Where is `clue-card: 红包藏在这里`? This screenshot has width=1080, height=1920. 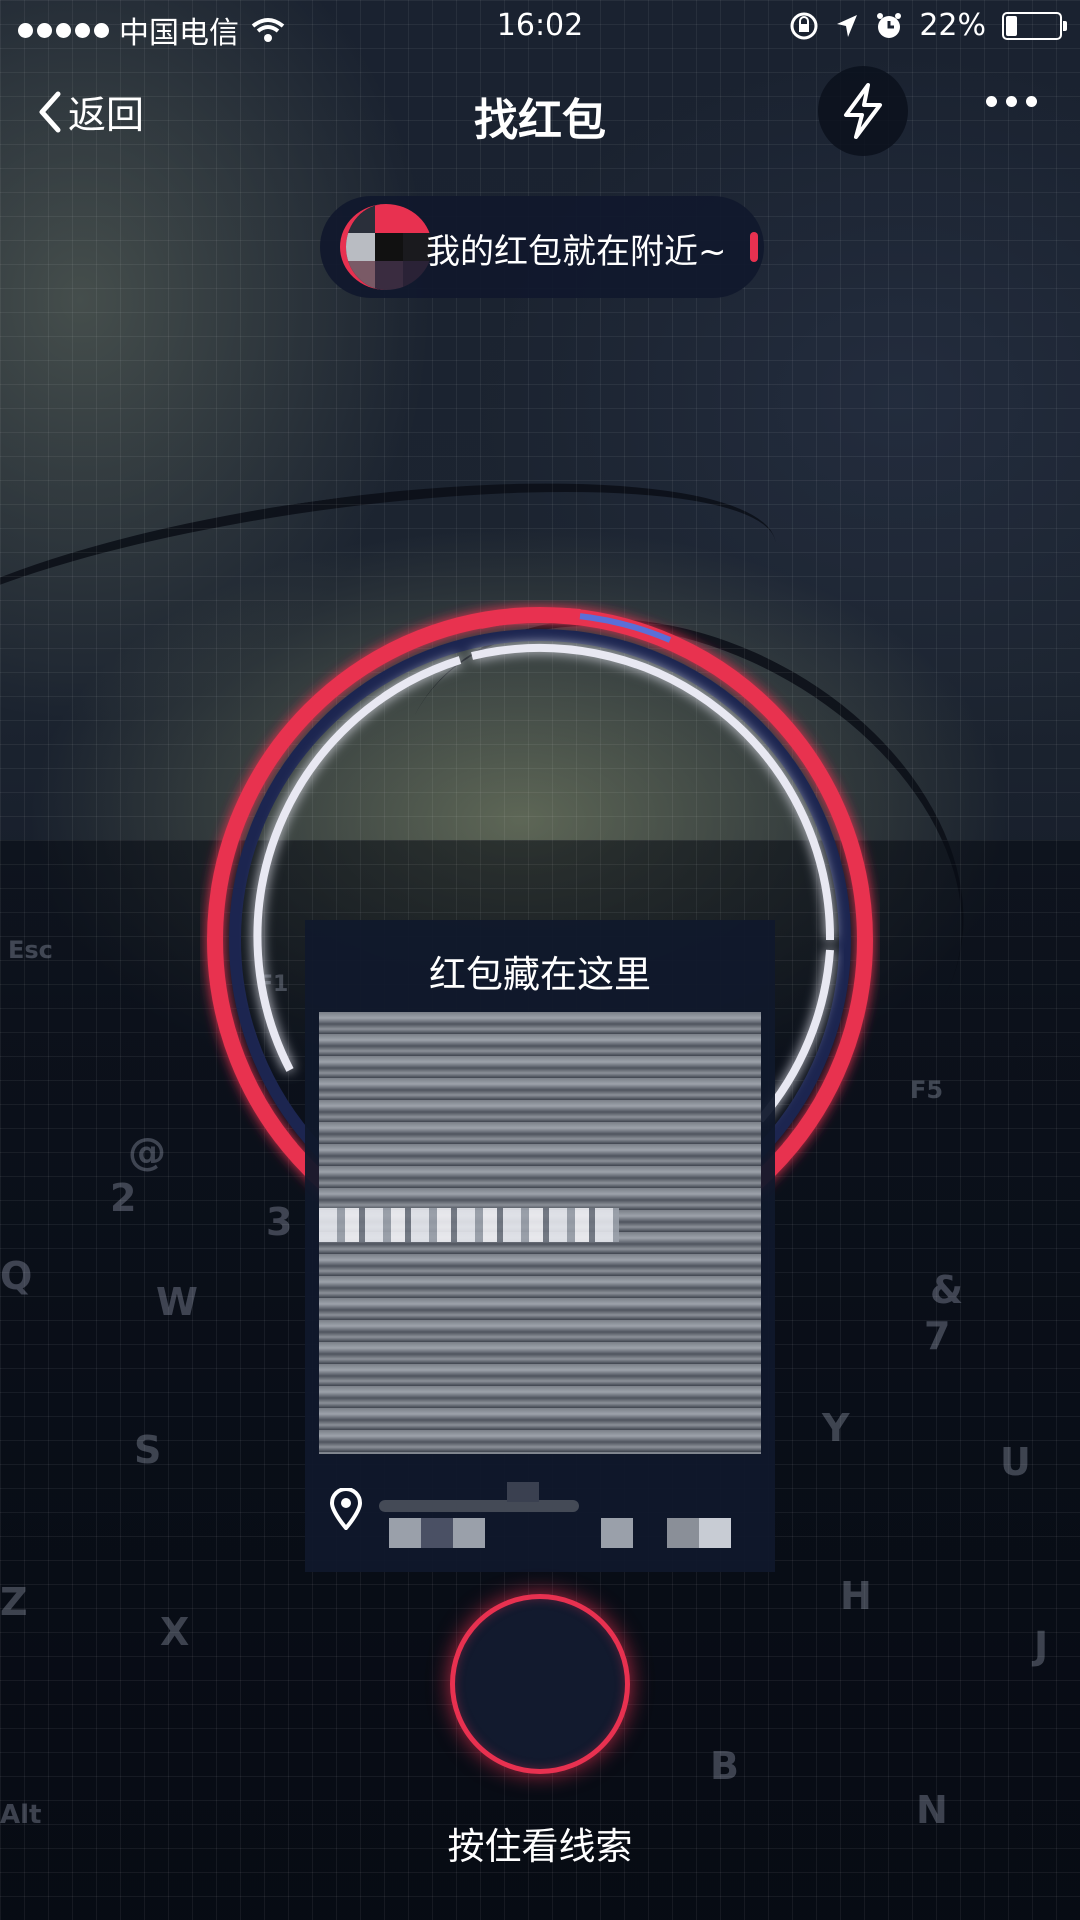
clue-card: 红包藏在这里 is located at coordinates (540, 1246).